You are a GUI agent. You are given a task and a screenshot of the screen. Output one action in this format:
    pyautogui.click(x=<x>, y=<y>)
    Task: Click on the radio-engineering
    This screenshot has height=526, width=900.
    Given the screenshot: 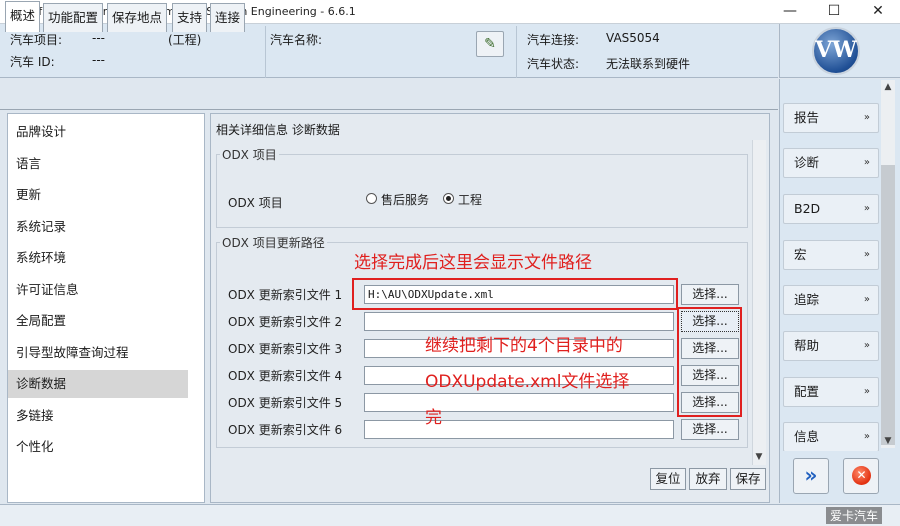 What is the action you would take?
    pyautogui.click(x=448, y=198)
    